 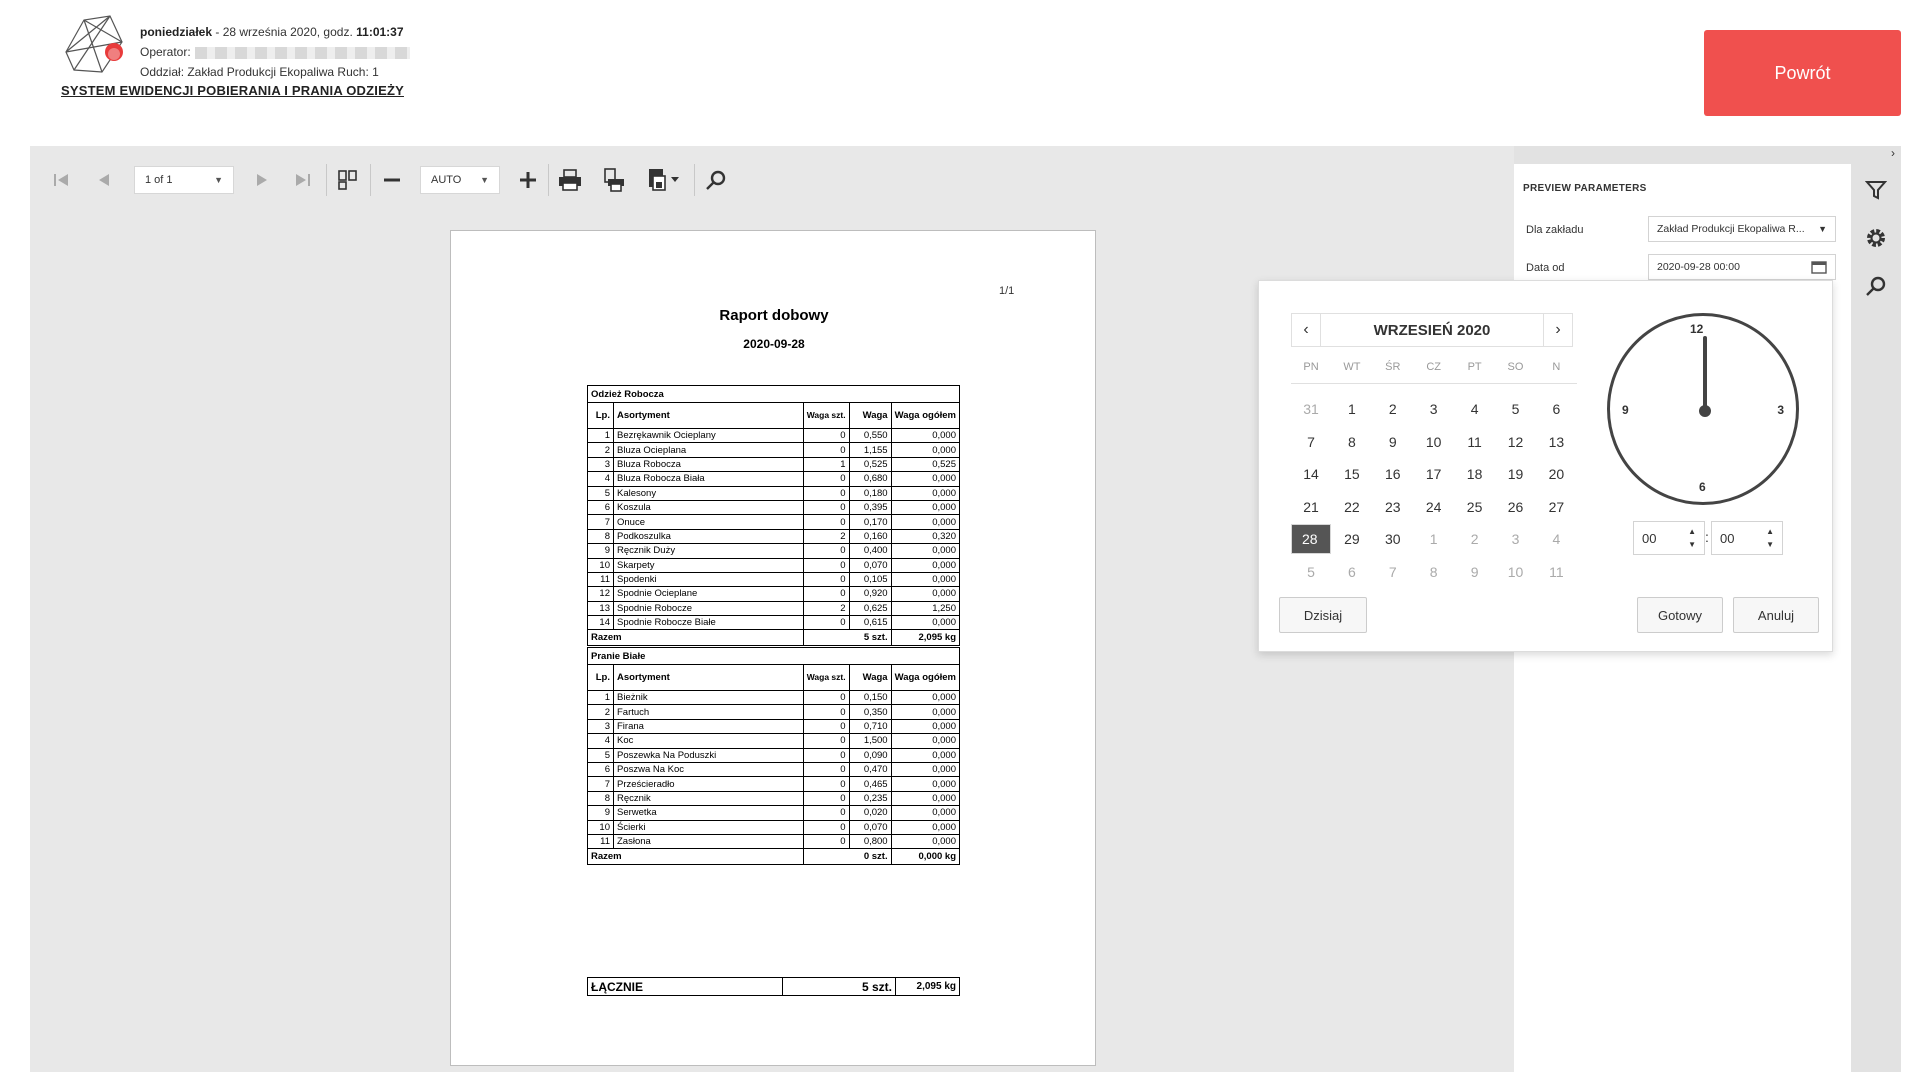 I want to click on cell-name: Spodenki, so click(x=708, y=579).